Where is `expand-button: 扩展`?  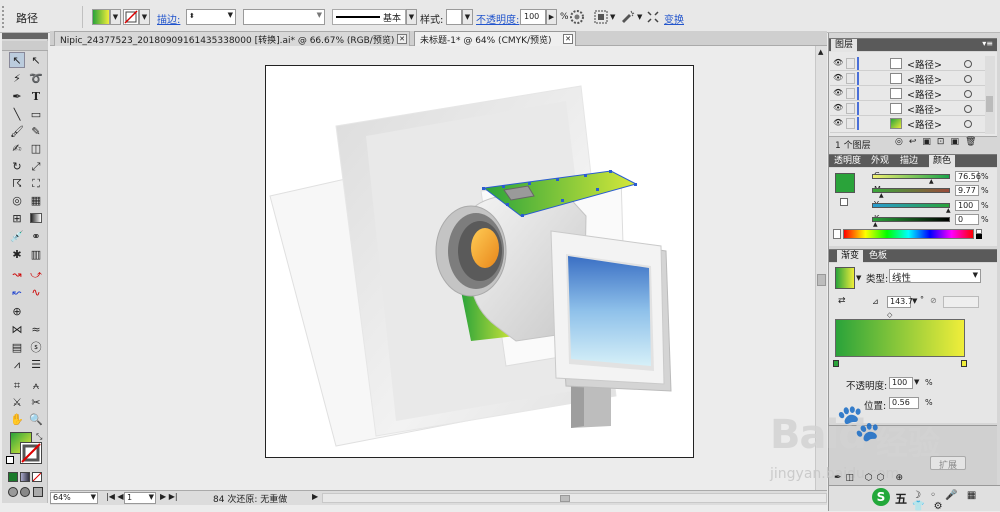 expand-button: 扩展 is located at coordinates (948, 463).